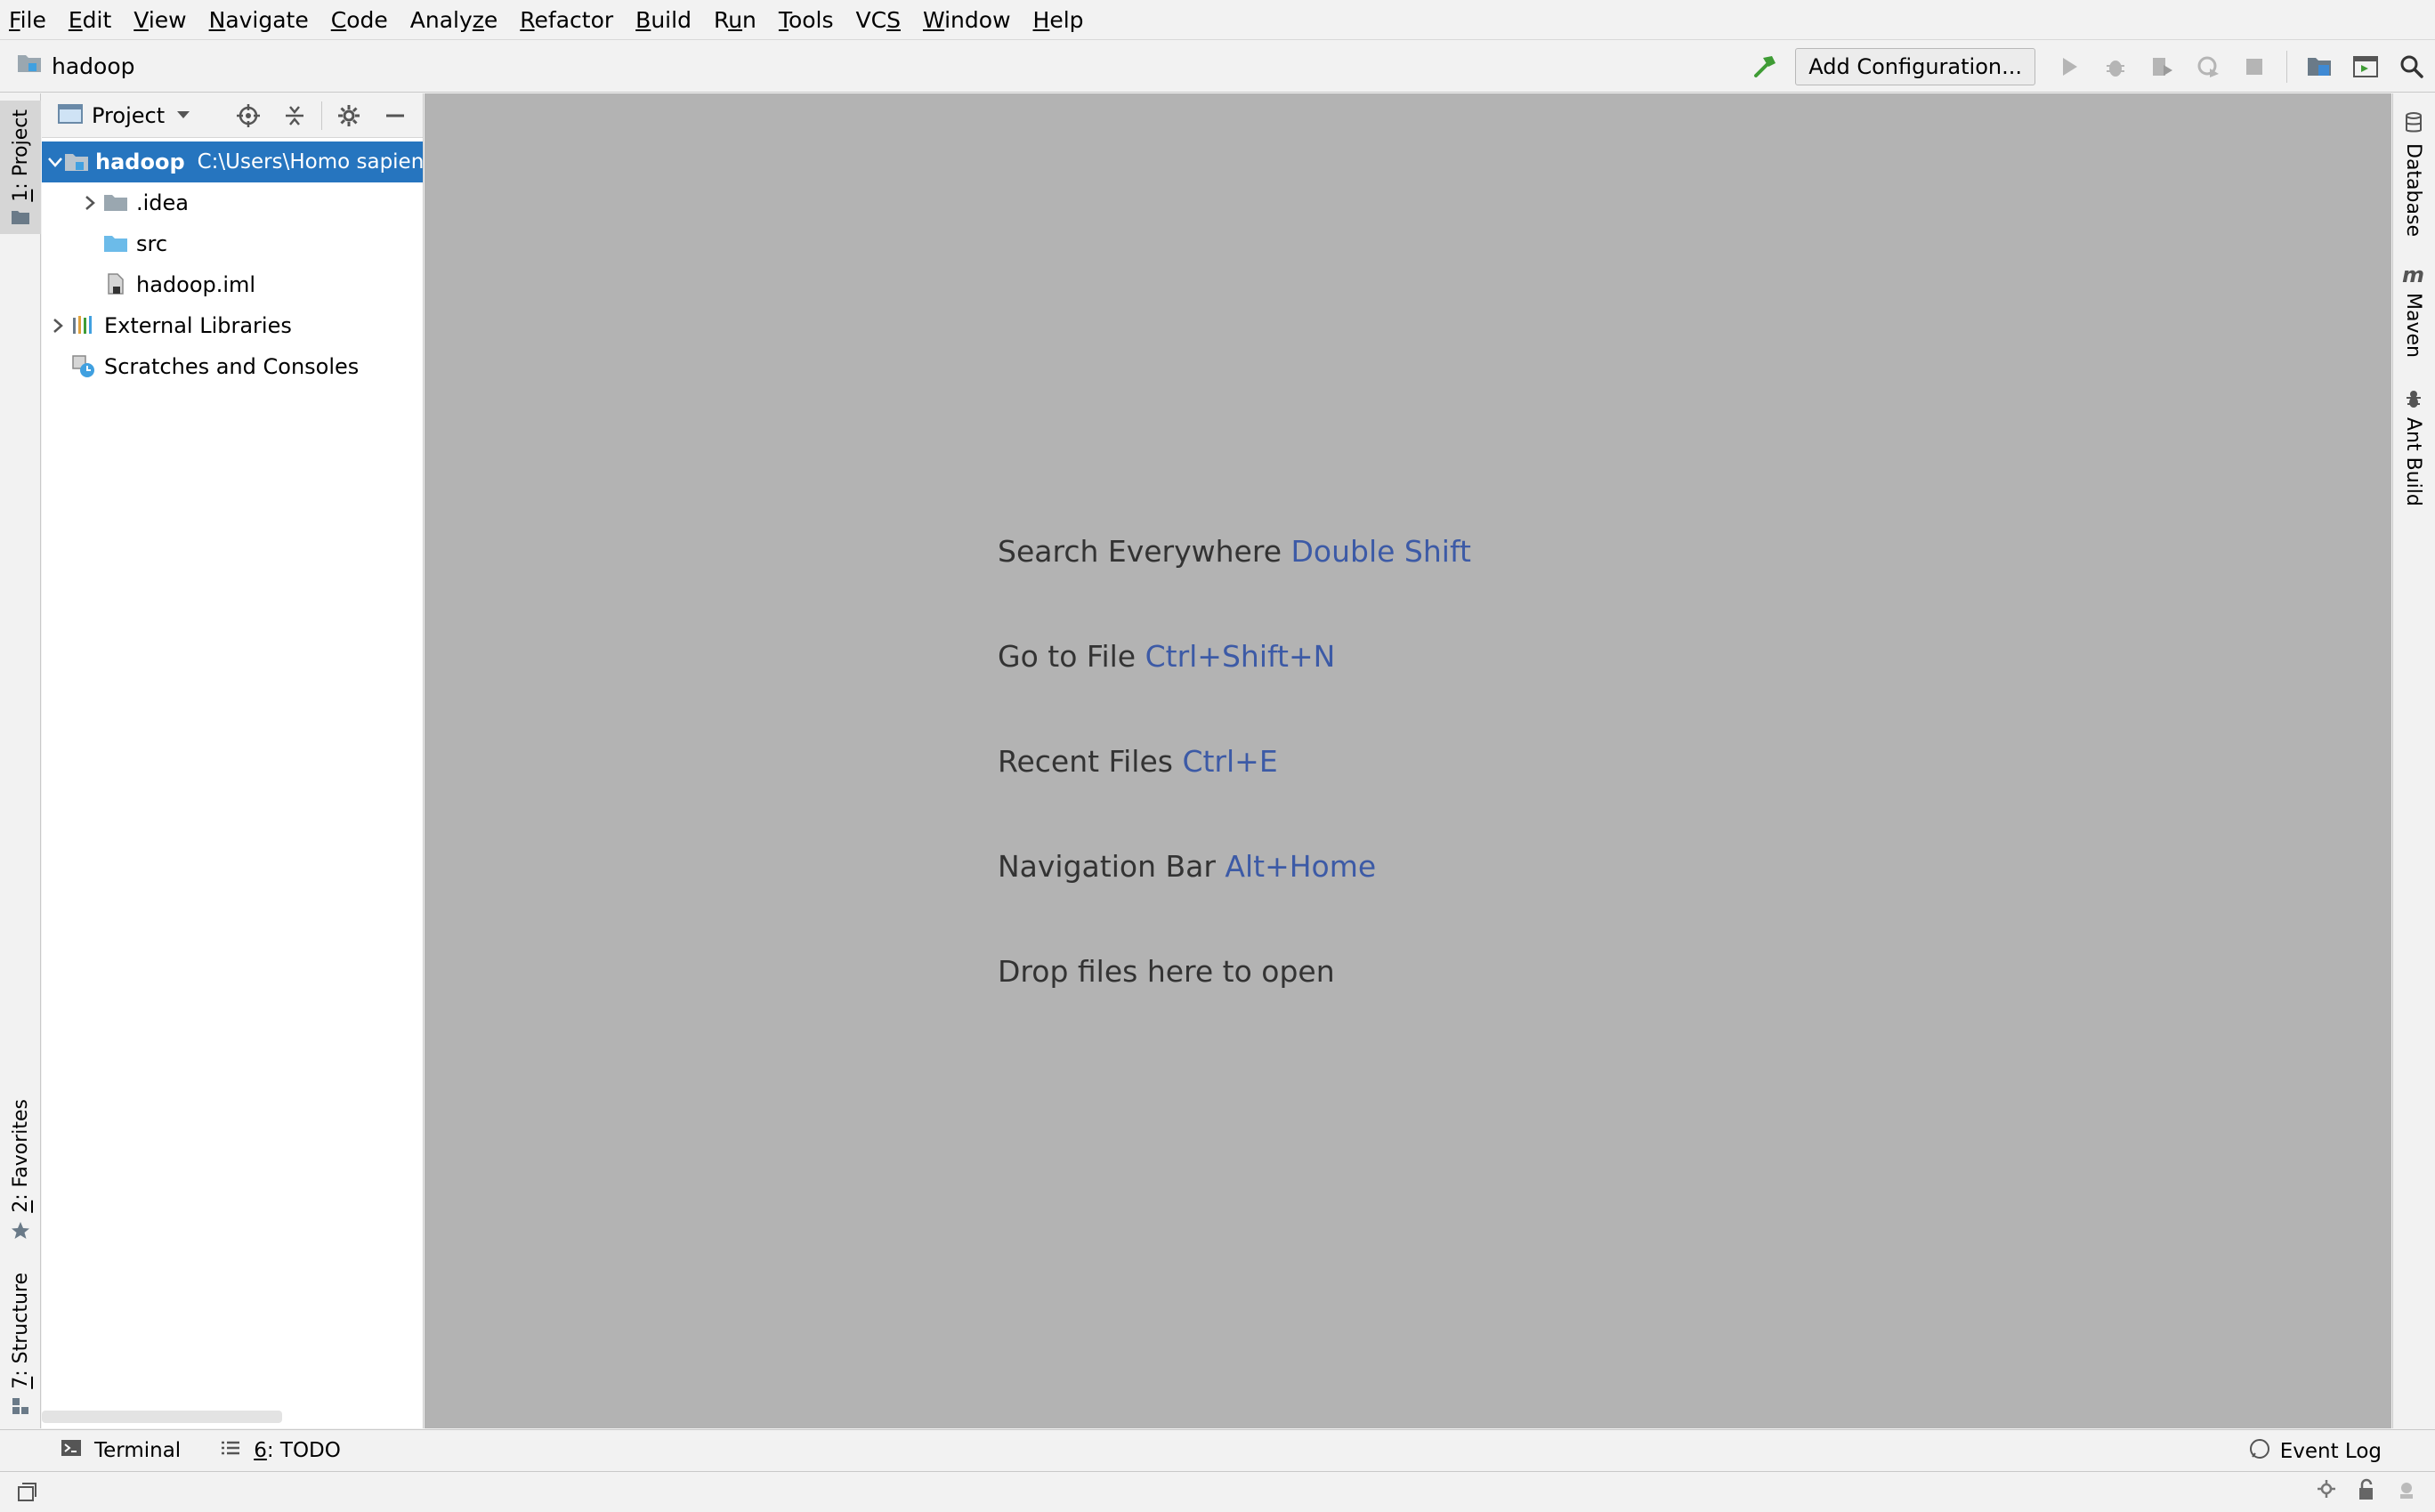 The height and width of the screenshot is (1512, 2435). I want to click on menu-help: Help, so click(1064, 20).